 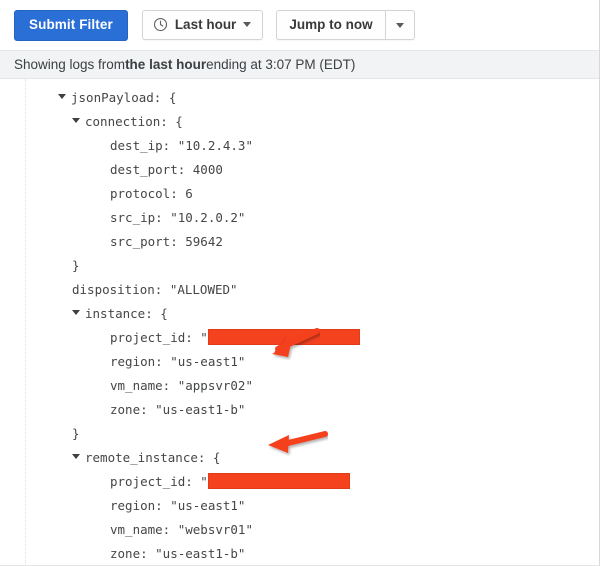 I want to click on json-row-text: protocol: 6, so click(x=151, y=193).